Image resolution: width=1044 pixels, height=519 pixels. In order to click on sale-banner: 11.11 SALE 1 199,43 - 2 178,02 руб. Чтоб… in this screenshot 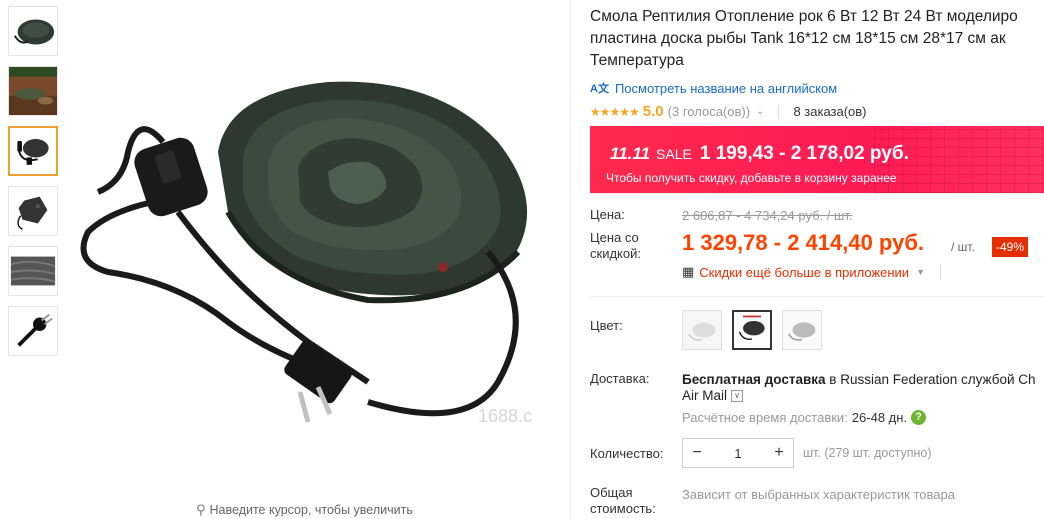, I will do `click(817, 159)`.